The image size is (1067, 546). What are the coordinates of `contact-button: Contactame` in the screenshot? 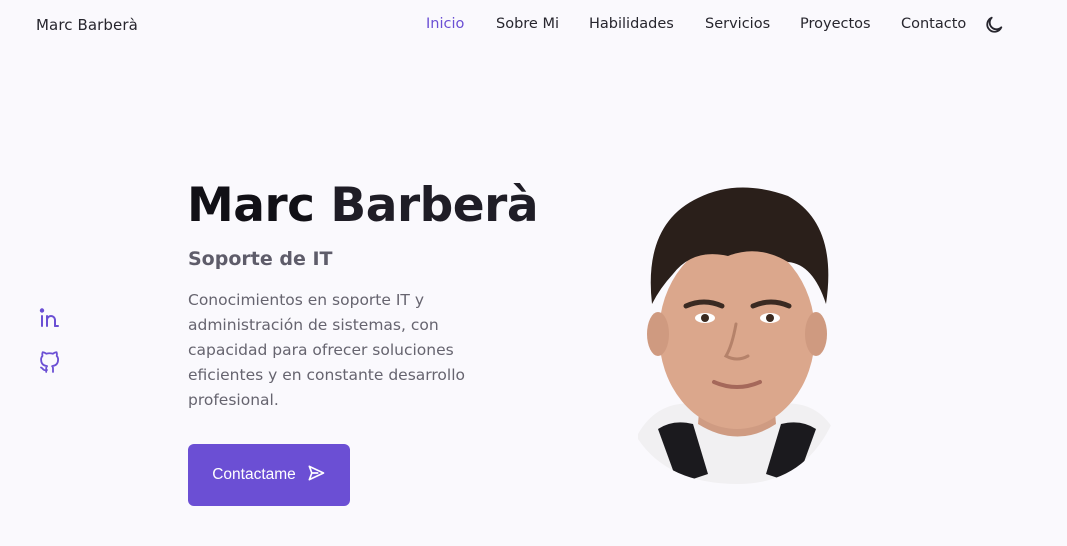 It's located at (269, 475).